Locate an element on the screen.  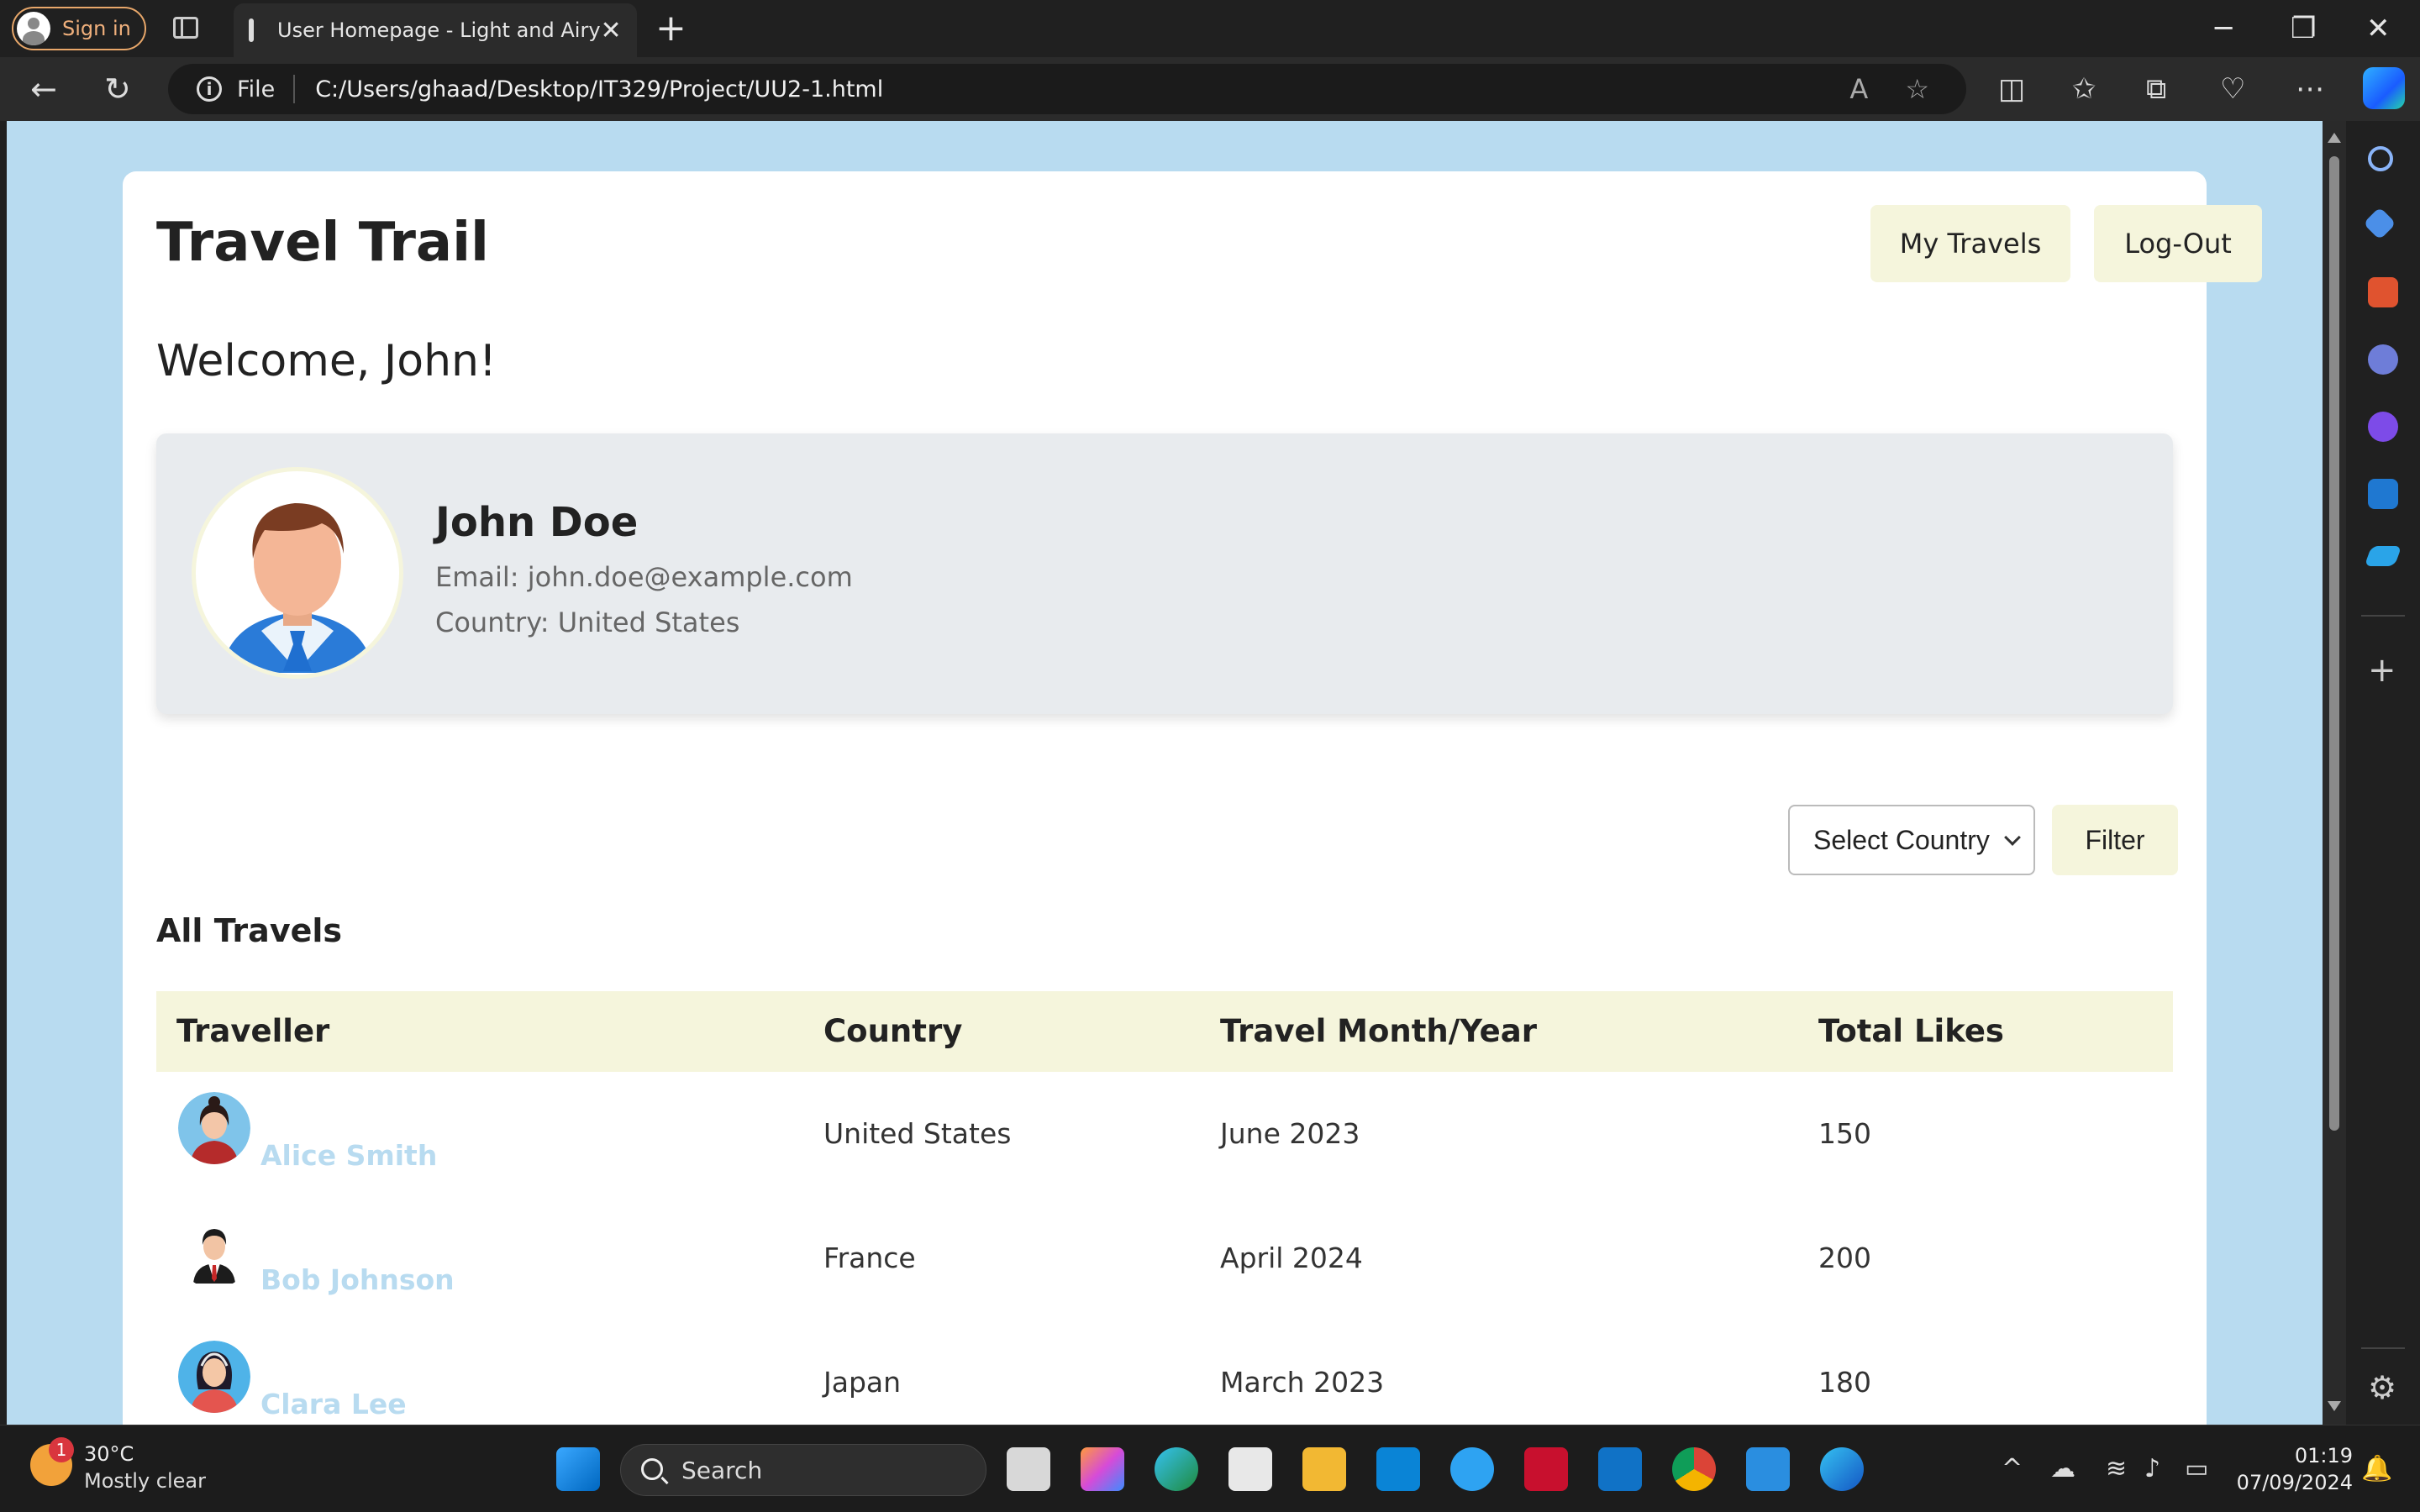
new-tab-button: + is located at coordinates (671, 28).